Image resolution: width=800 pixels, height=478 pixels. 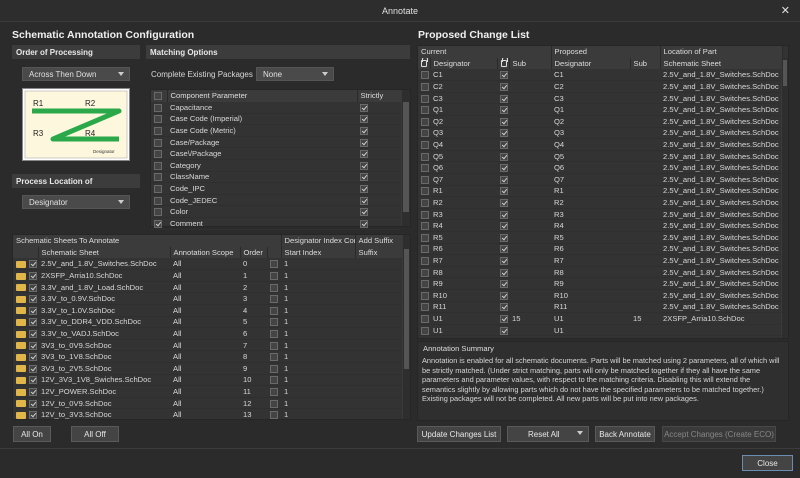 What do you see at coordinates (503, 63) in the screenshot?
I see `lock-icon` at bounding box center [503, 63].